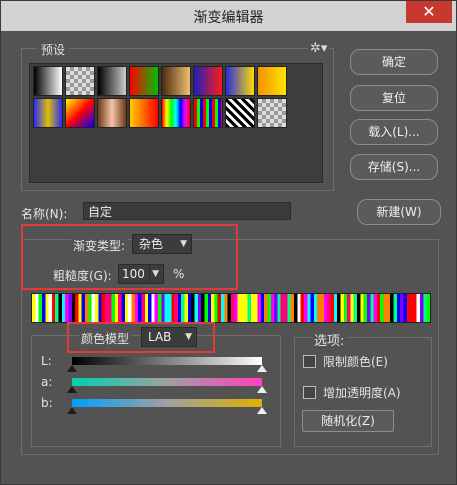  I want to click on title-bar: 渐变编辑器 ✕, so click(228, 16).